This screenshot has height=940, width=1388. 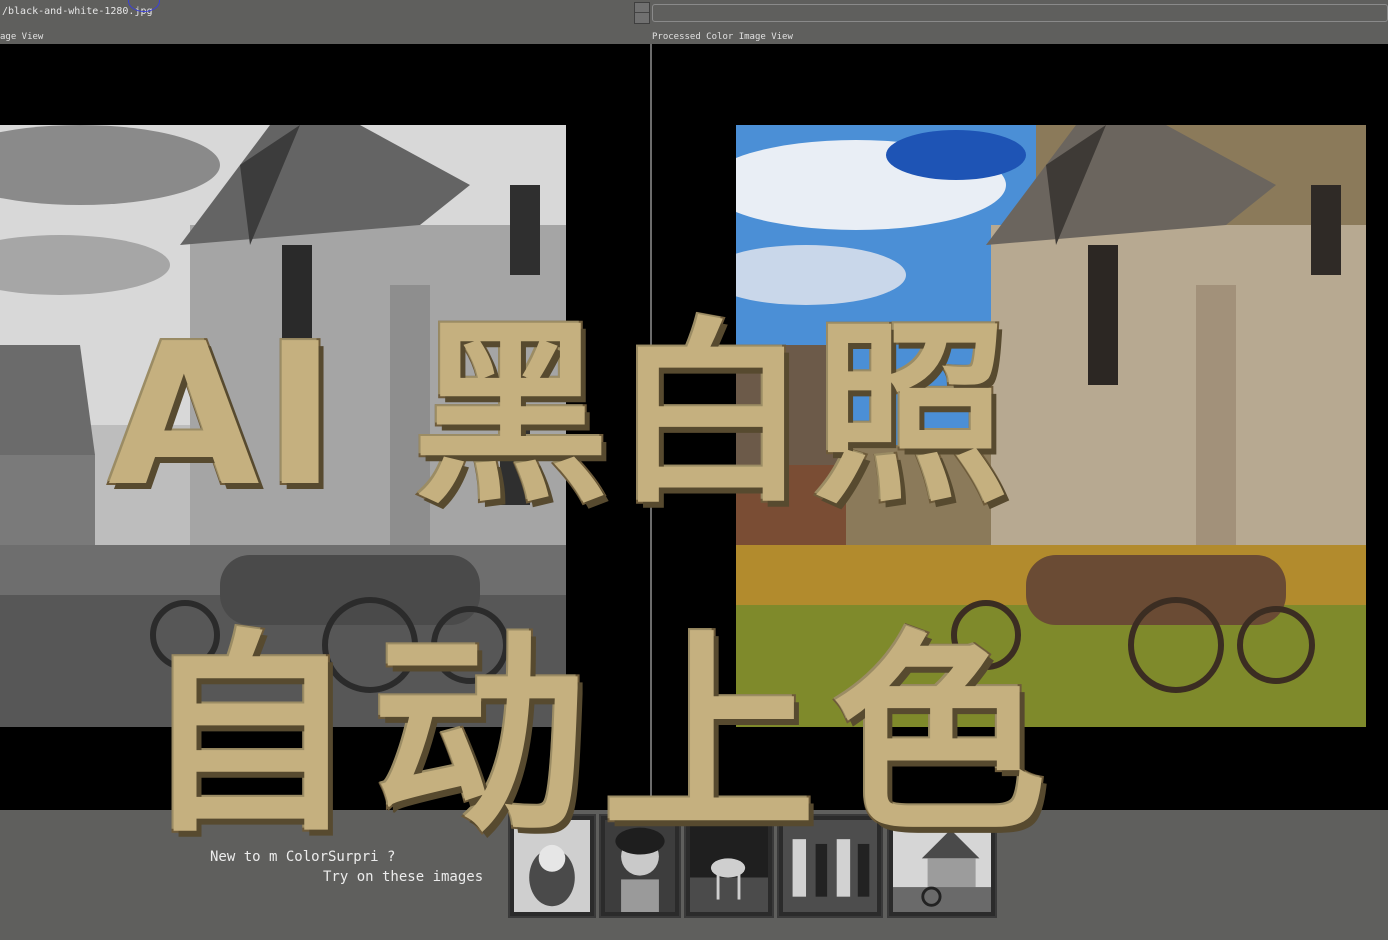 I want to click on search-input, so click(x=1020, y=13).